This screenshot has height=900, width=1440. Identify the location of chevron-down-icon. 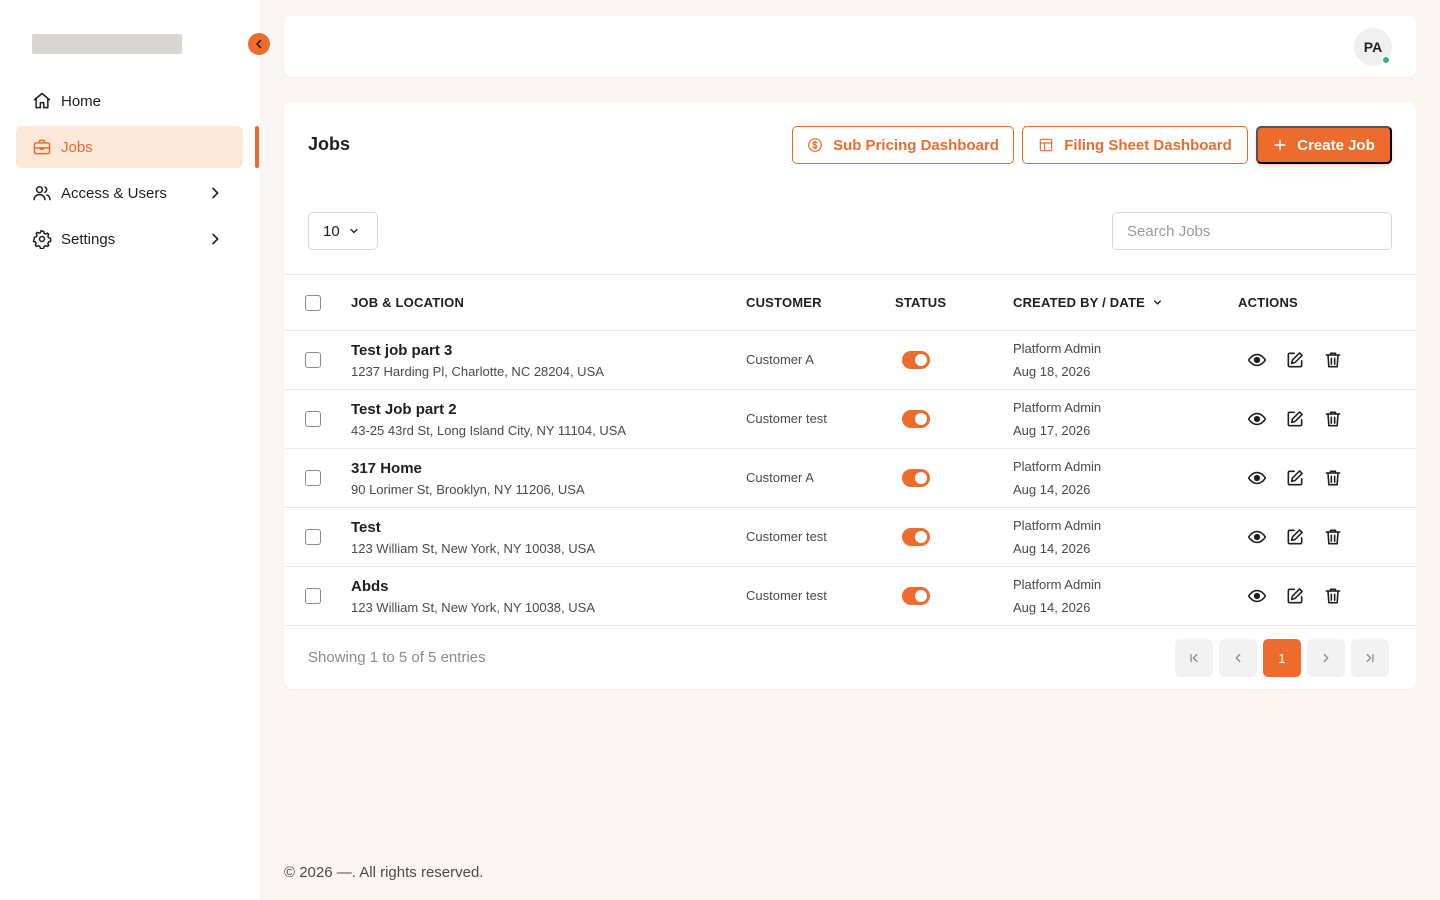
(354, 231).